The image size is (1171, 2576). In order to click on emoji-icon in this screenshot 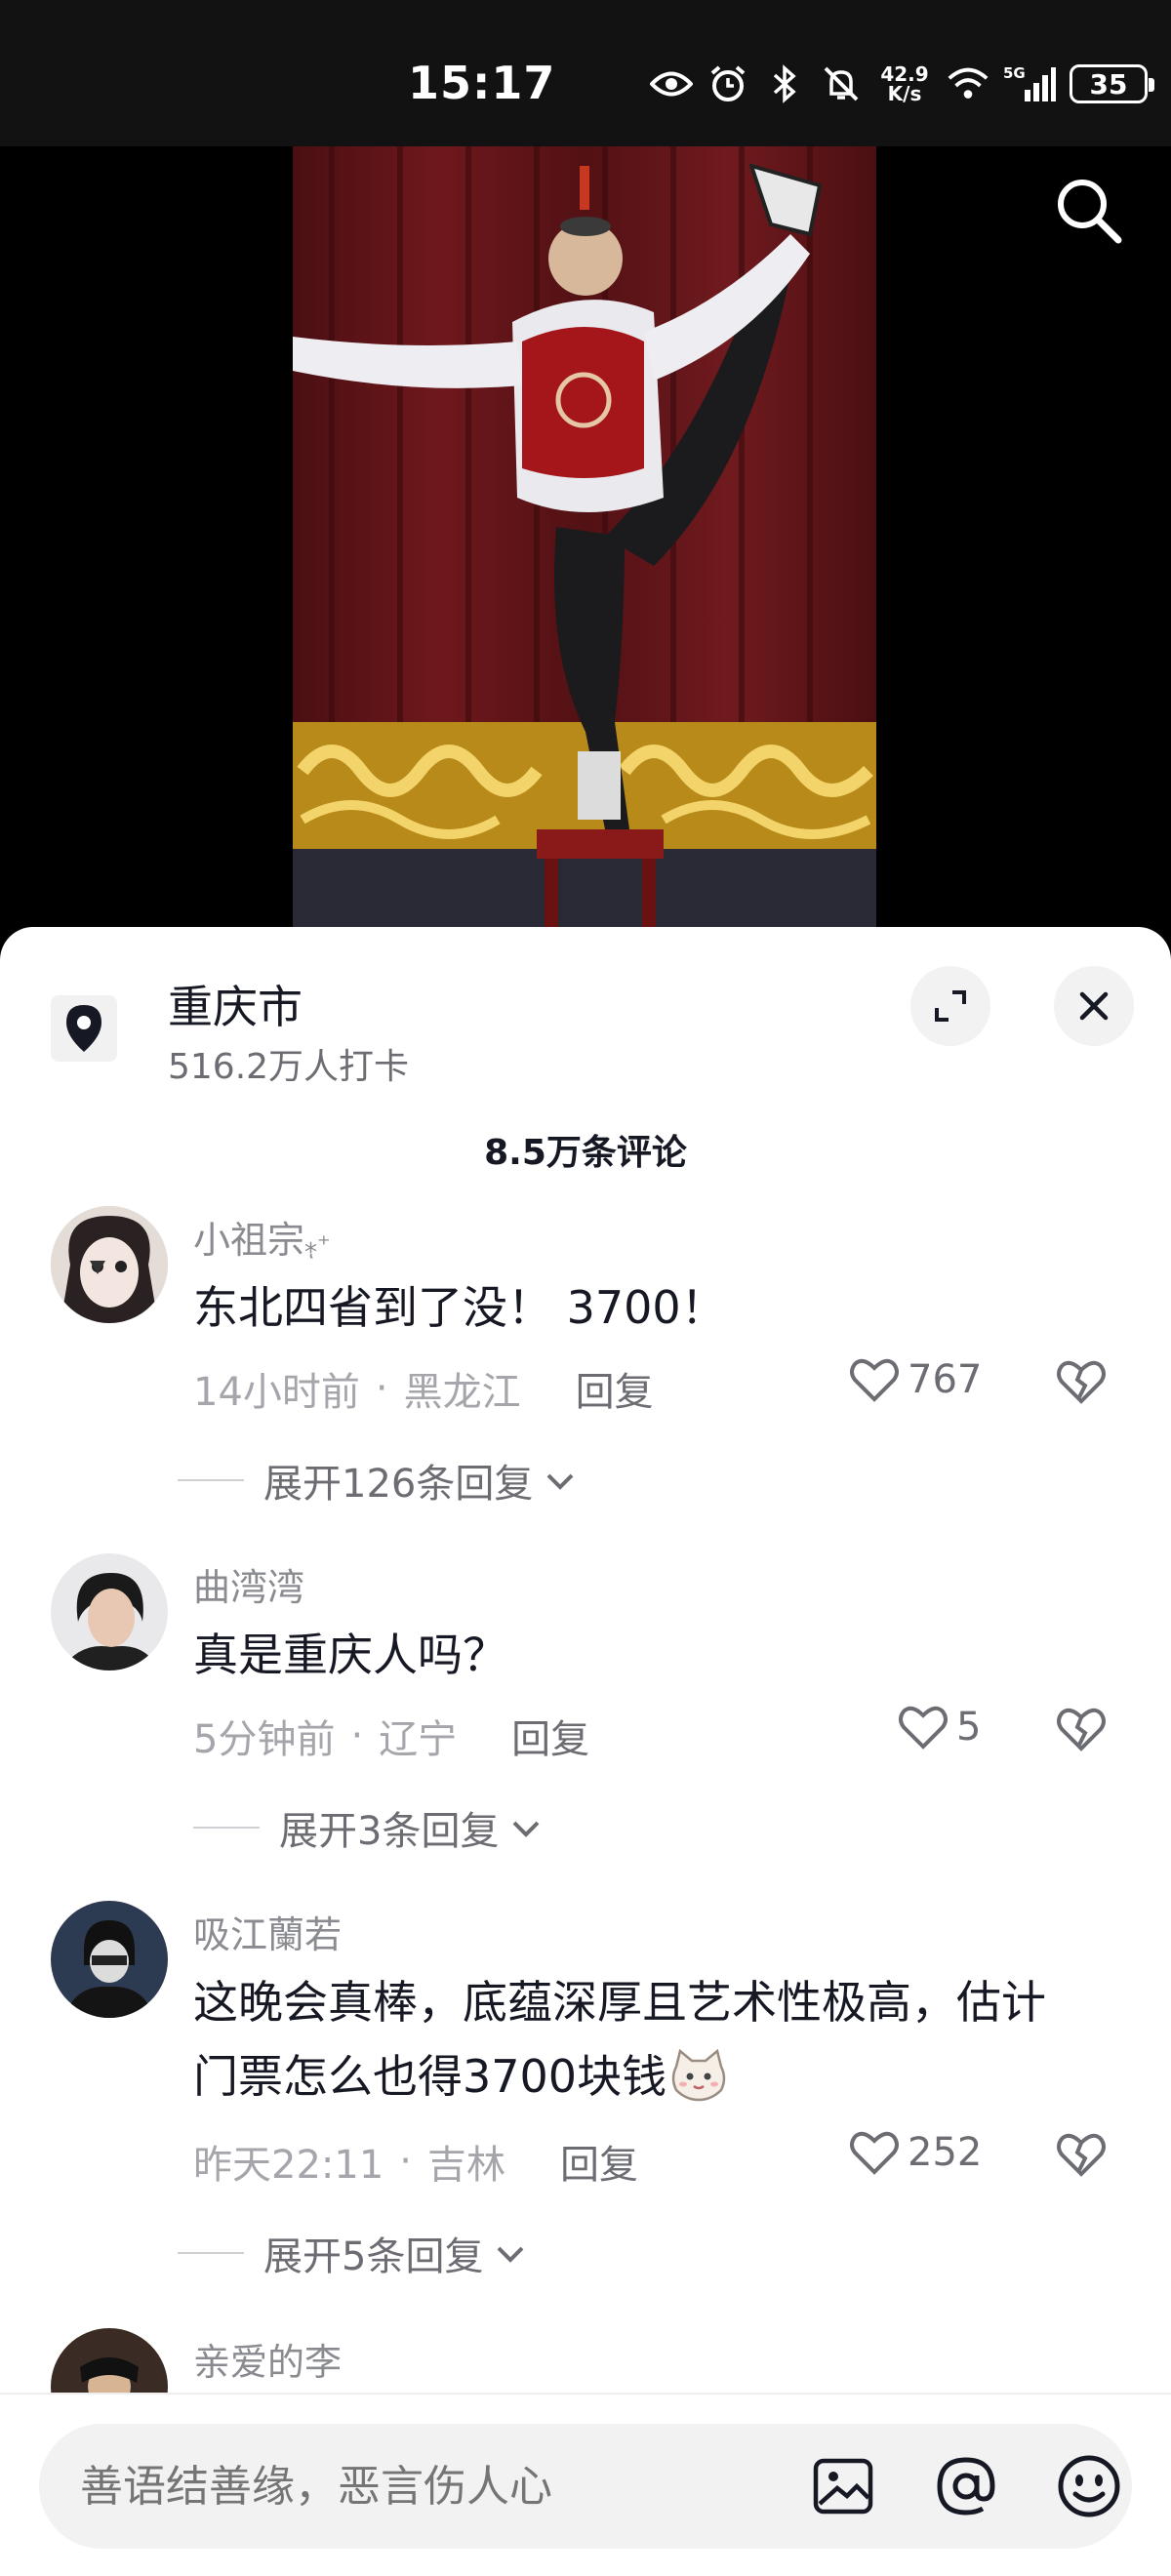, I will do `click(1089, 2486)`.